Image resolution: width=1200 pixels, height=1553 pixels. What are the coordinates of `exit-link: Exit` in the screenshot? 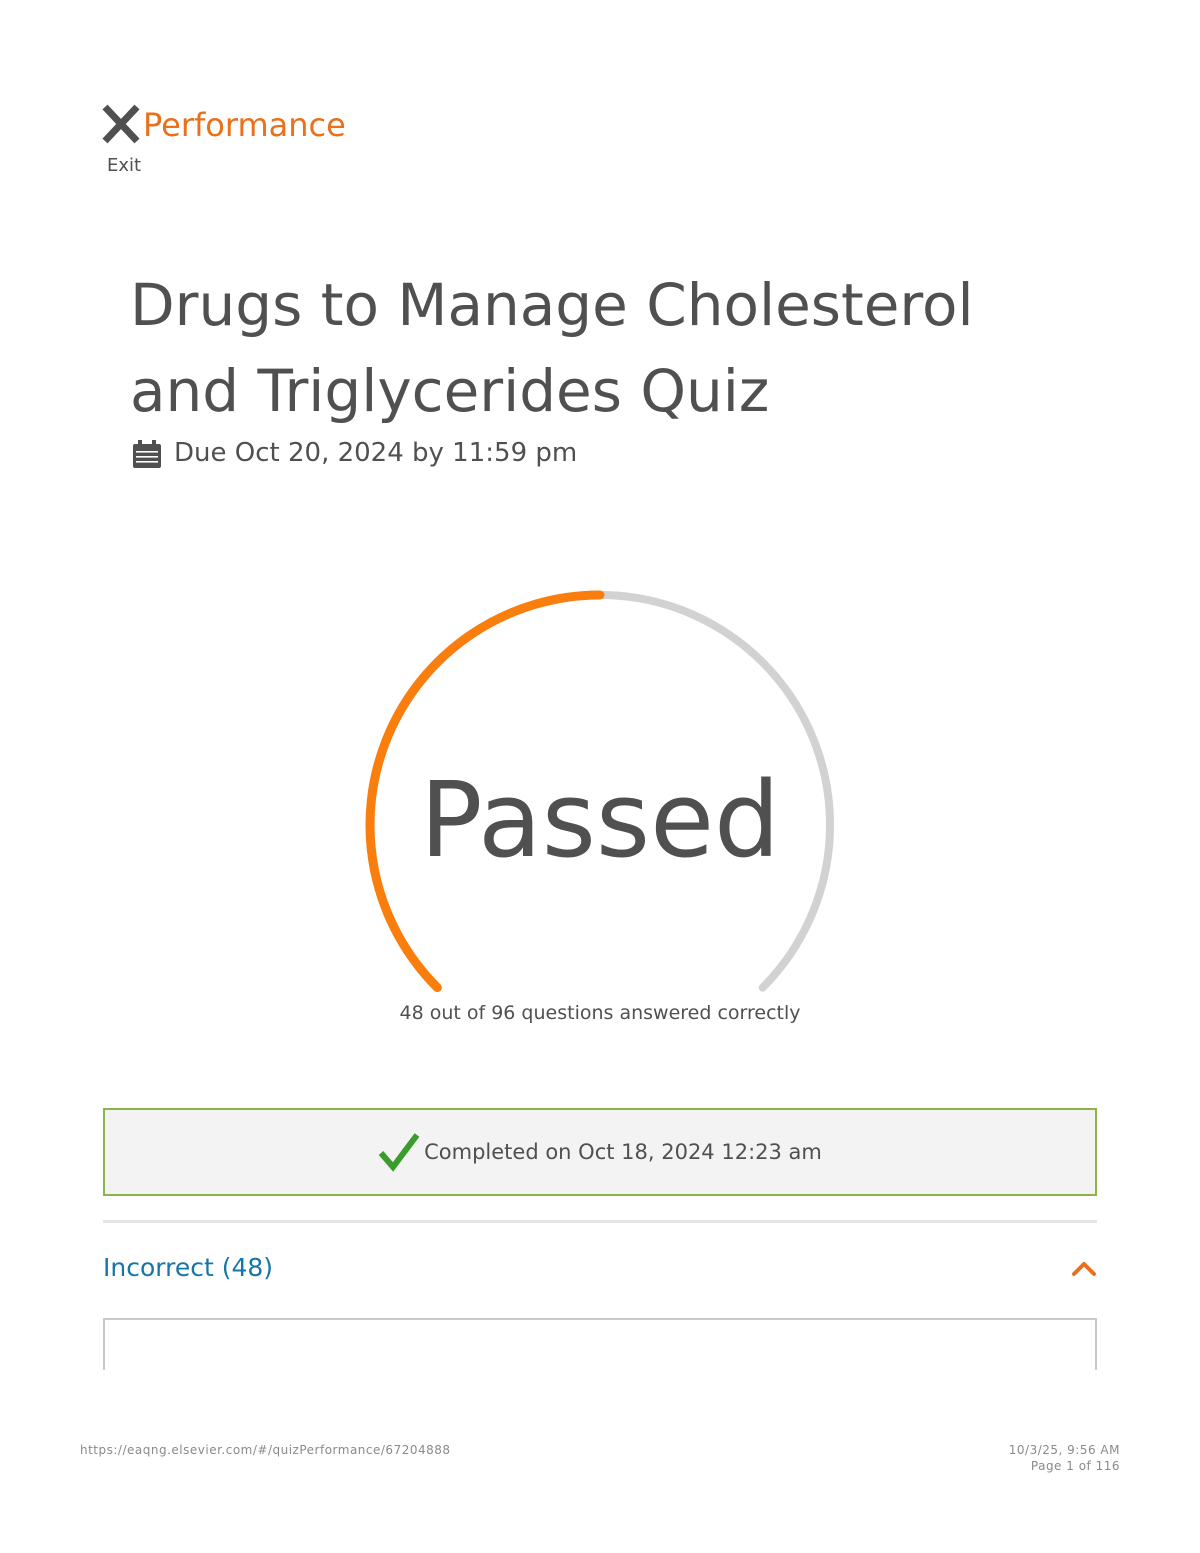 It's located at (124, 166).